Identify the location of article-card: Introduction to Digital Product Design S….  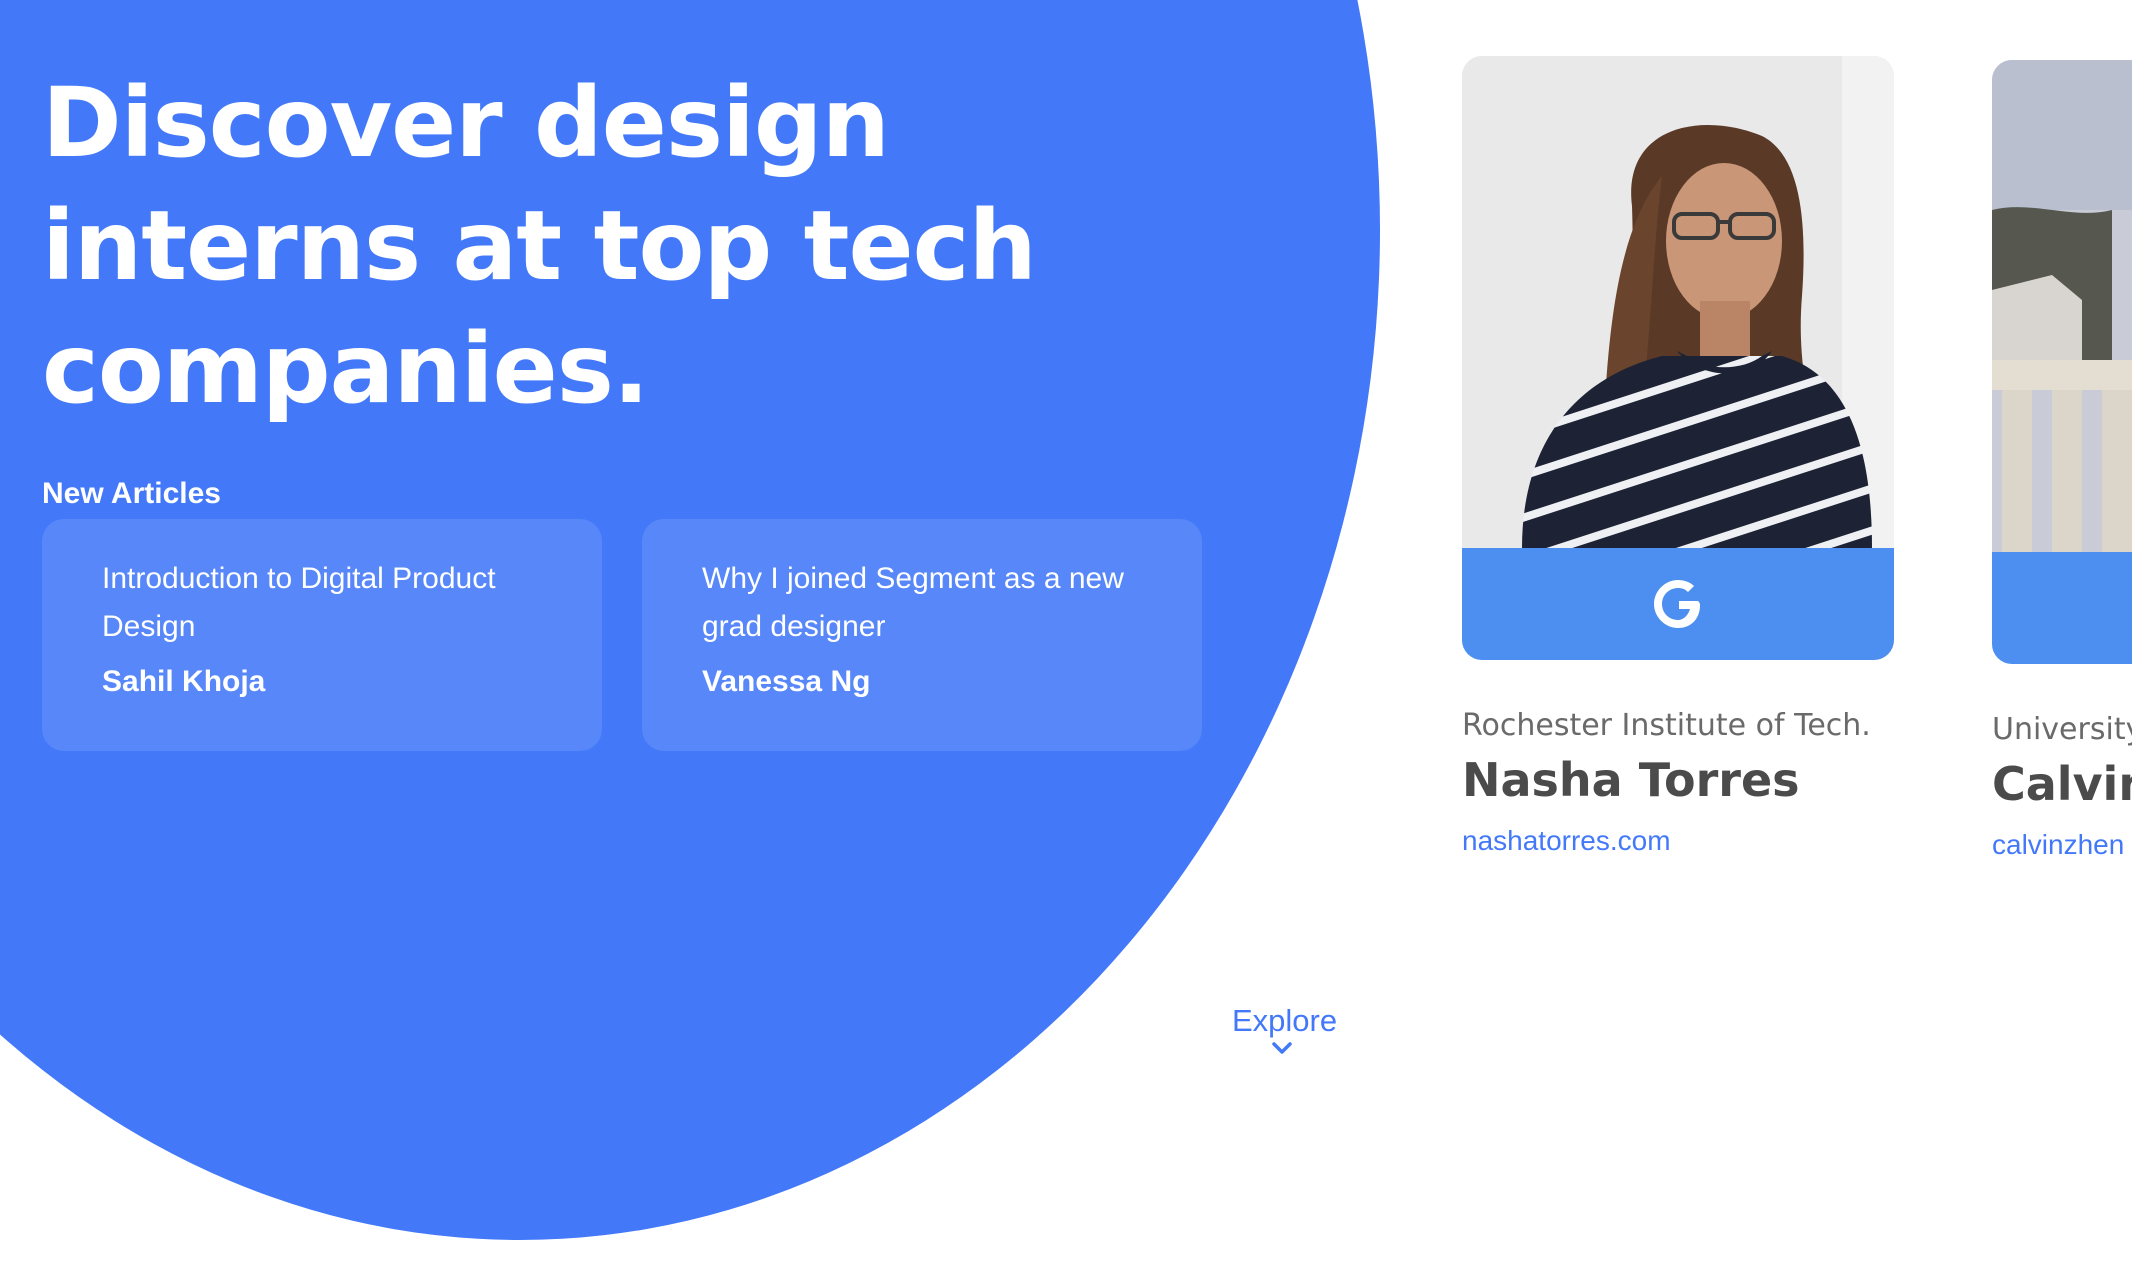
(322, 635).